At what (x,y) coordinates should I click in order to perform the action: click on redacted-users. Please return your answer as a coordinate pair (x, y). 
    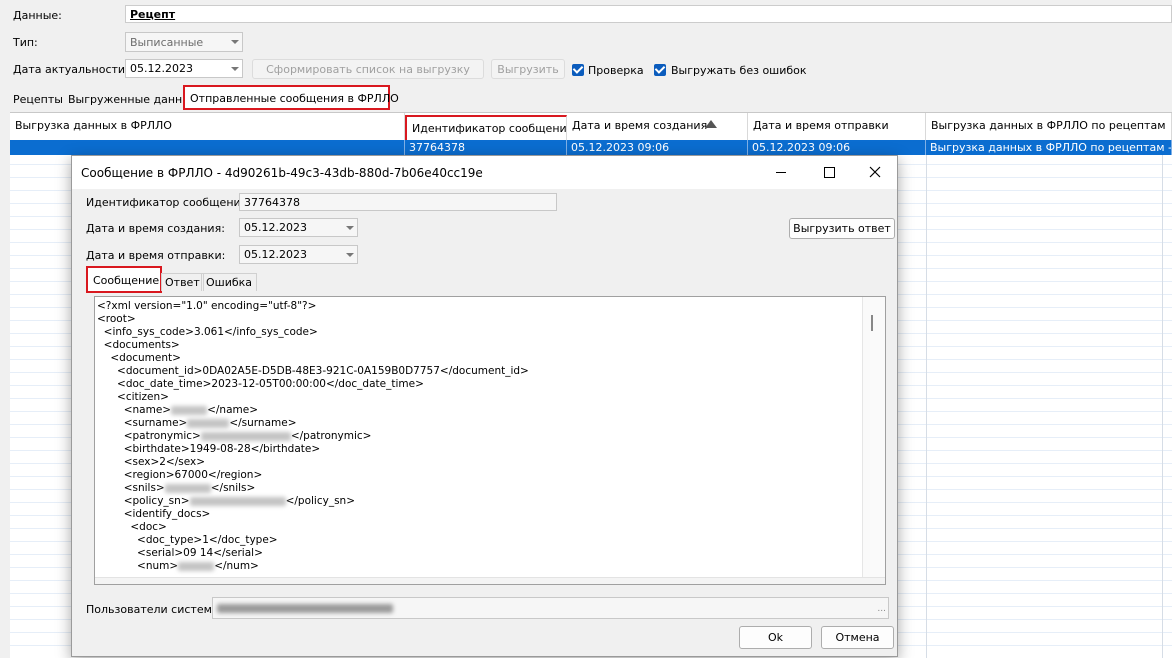
    Looking at the image, I should click on (305, 608).